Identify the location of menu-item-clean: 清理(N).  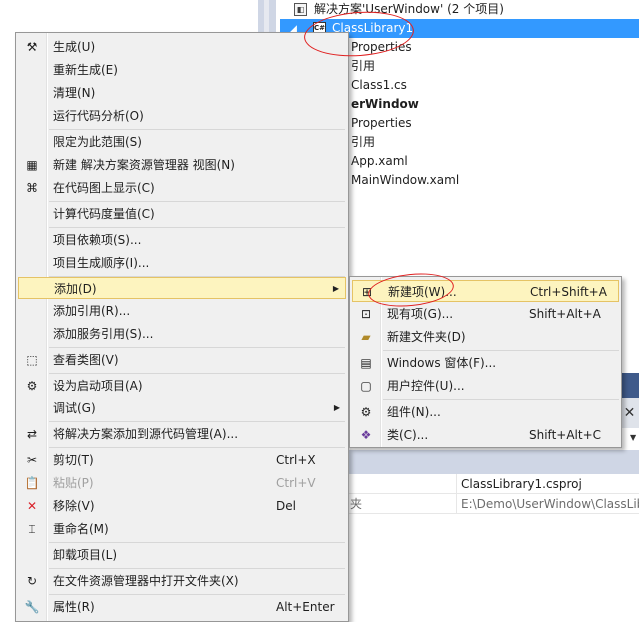
(182, 93).